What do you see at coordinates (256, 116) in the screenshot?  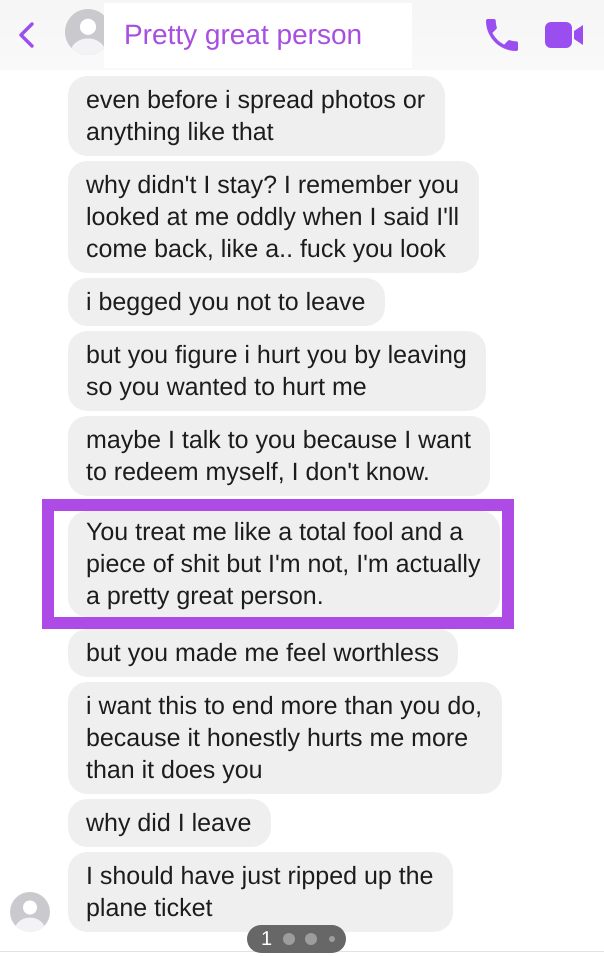 I see `message-bubble: even before i spread photos or anything like that` at bounding box center [256, 116].